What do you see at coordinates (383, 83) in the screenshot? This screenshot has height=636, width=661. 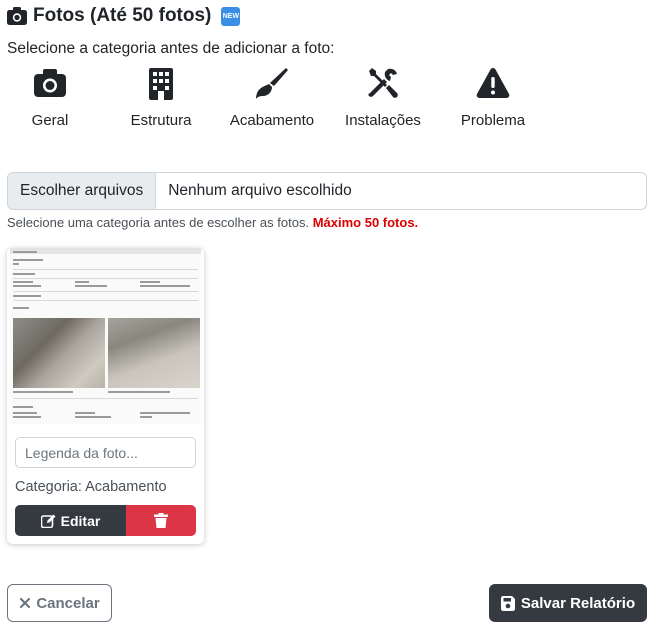 I see `tools-icon` at bounding box center [383, 83].